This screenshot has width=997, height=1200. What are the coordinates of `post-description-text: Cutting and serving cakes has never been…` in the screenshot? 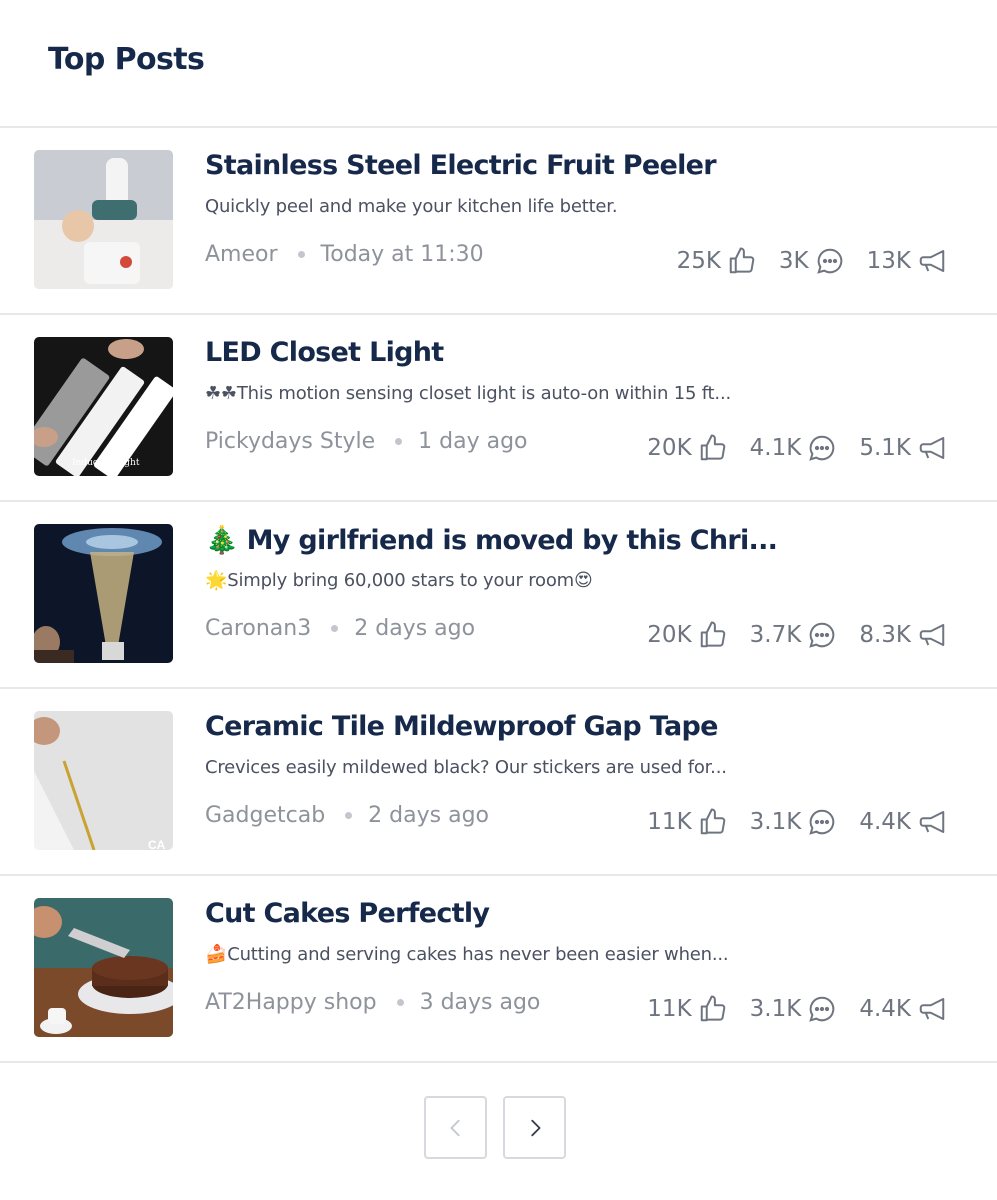 It's located at (478, 954).